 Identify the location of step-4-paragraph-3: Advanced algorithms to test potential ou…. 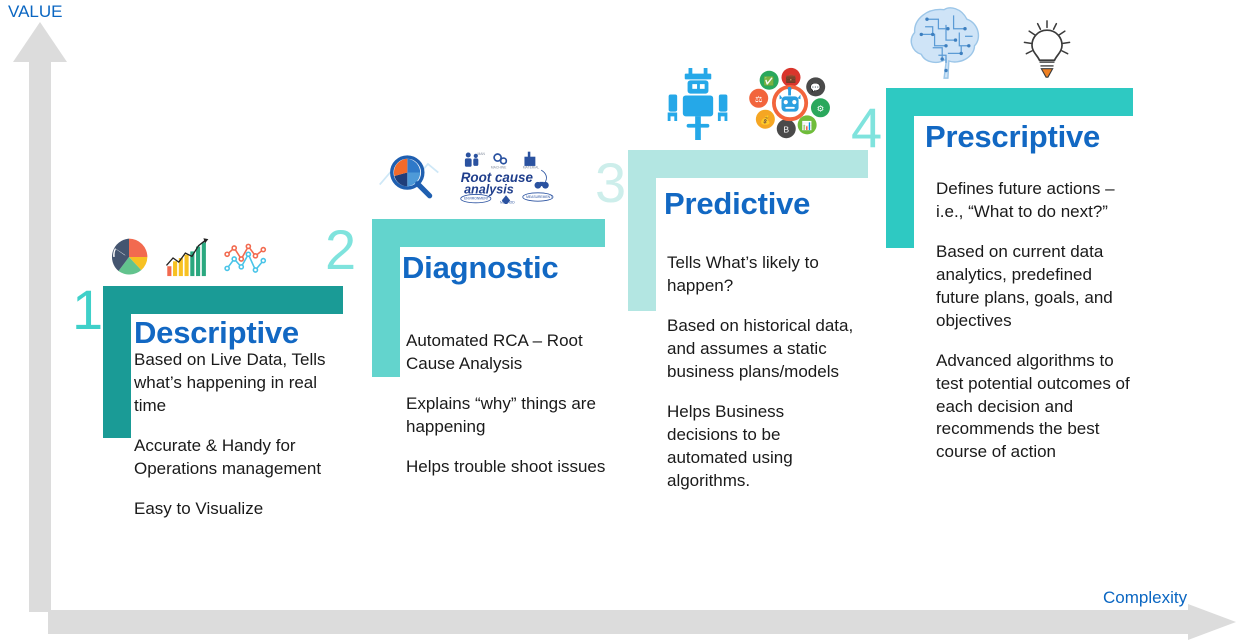
(1033, 406).